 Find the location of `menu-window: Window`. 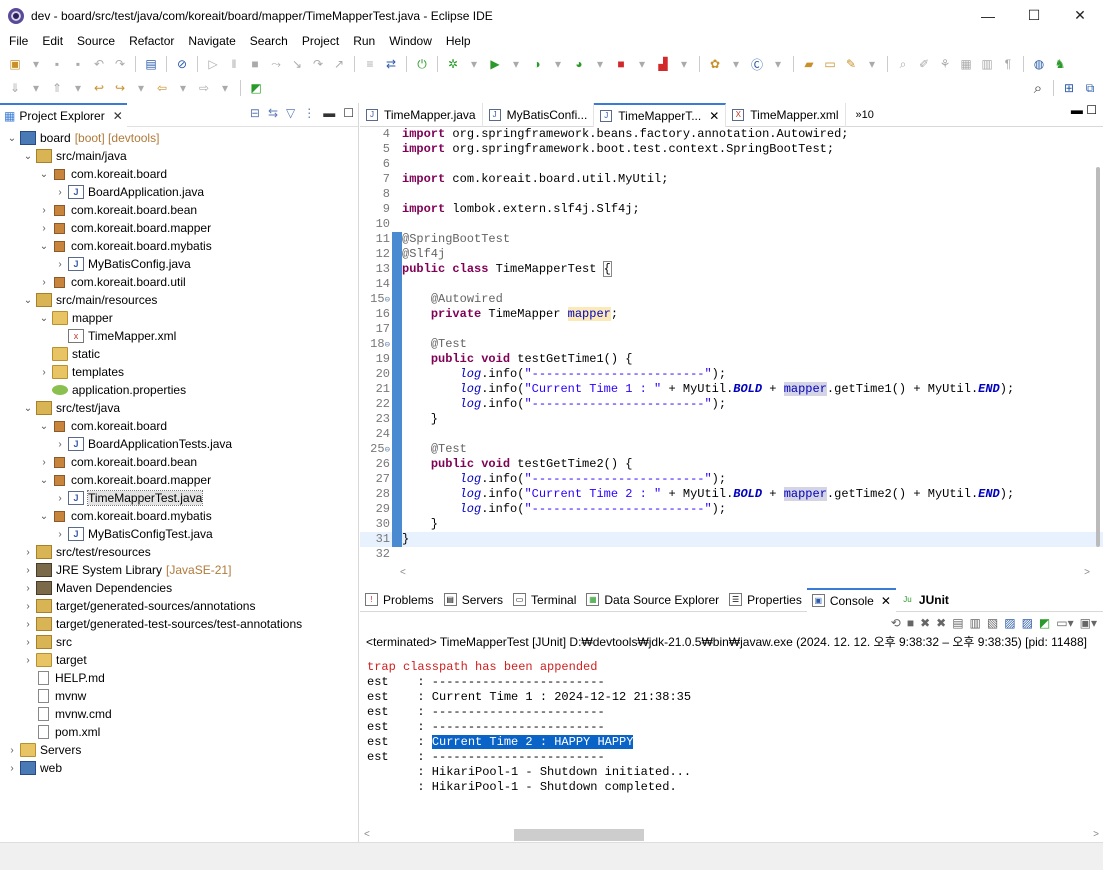

menu-window: Window is located at coordinates (410, 41).